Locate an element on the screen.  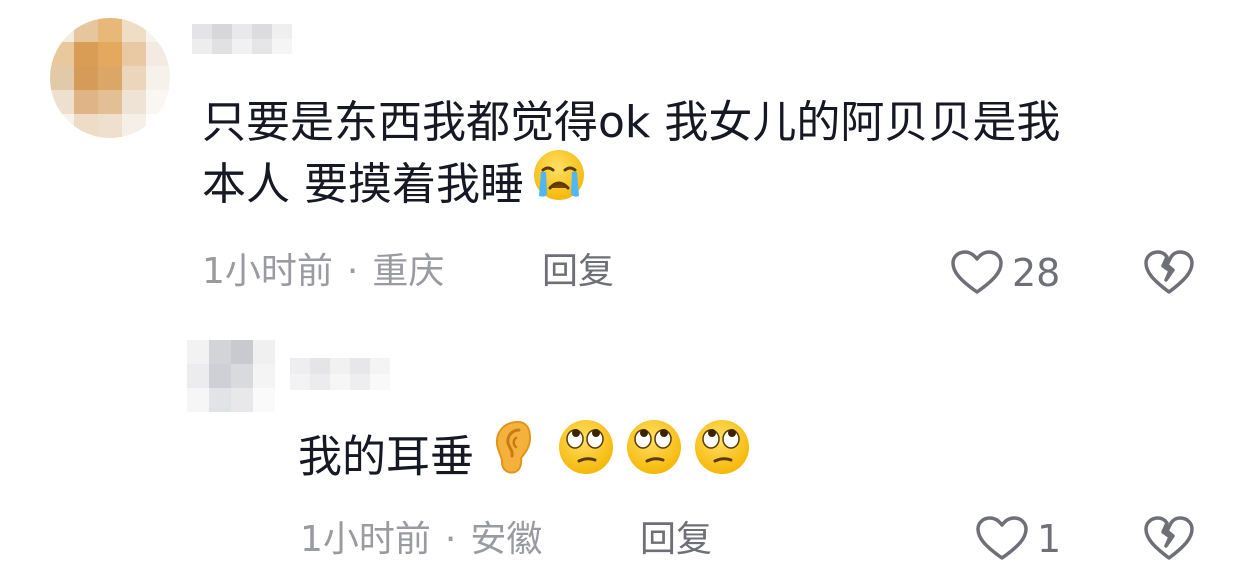
comment-text-line-1: 只要是东西我都觉得ok 我女儿的阿贝贝是我 is located at coordinates (631, 122).